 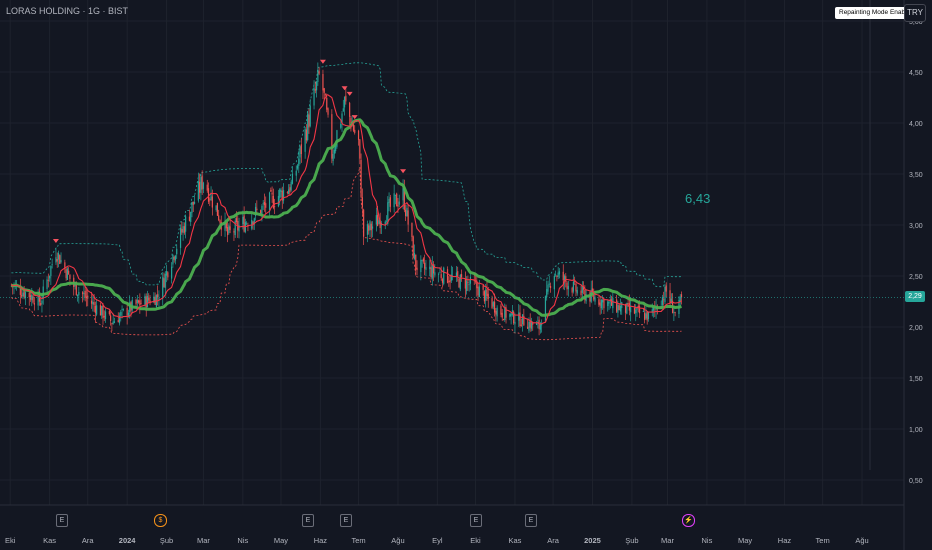 What do you see at coordinates (745, 540) in the screenshot?
I see `x-tick-label: May` at bounding box center [745, 540].